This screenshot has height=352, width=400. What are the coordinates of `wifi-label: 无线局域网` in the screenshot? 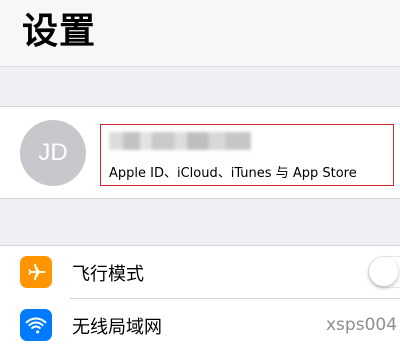 It's located at (117, 327).